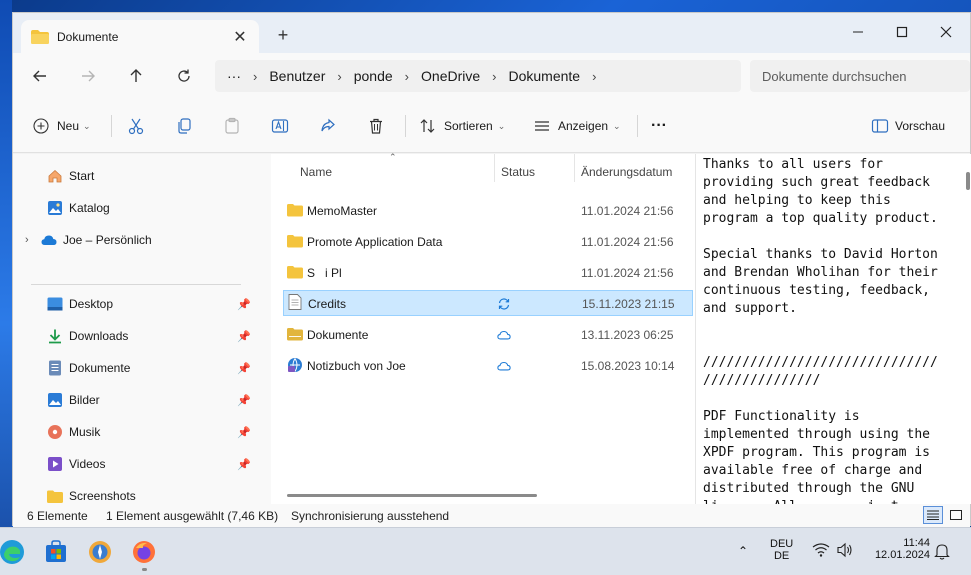 The width and height of the screenshot is (971, 575). Describe the element at coordinates (316, 172) in the screenshot. I see `column-header-name: Name` at that location.